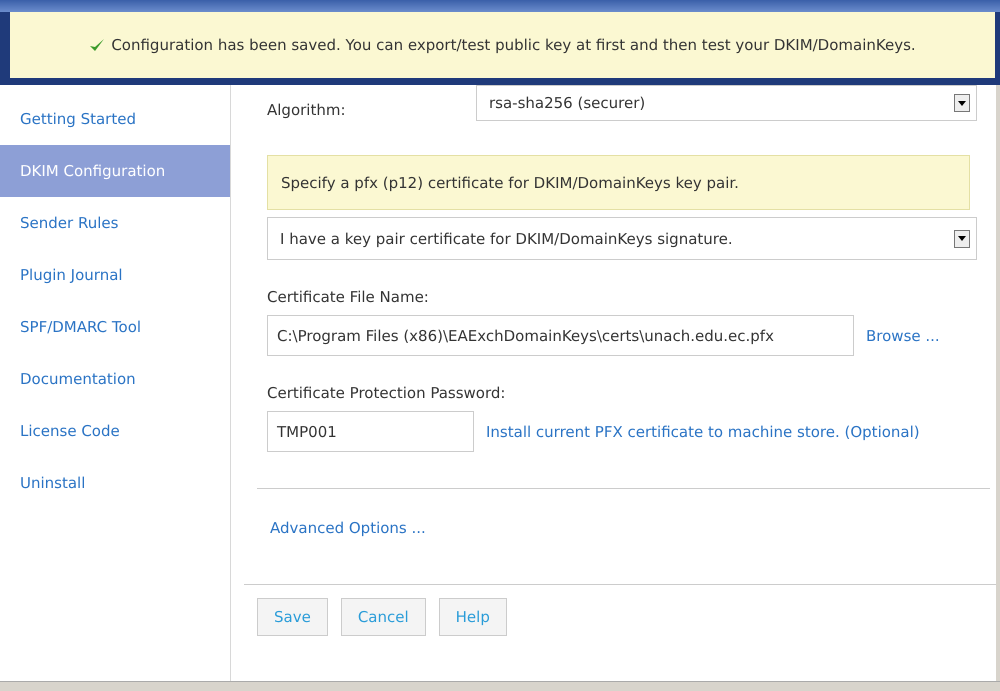 The width and height of the screenshot is (1000, 691). I want to click on password-field: TMP001, so click(370, 431).